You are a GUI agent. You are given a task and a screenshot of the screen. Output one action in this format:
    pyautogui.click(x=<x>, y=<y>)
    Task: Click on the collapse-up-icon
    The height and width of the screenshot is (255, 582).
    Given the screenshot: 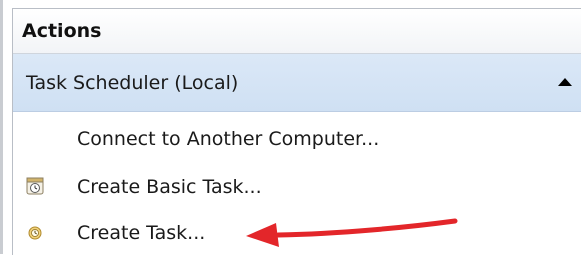 What is the action you would take?
    pyautogui.click(x=565, y=82)
    